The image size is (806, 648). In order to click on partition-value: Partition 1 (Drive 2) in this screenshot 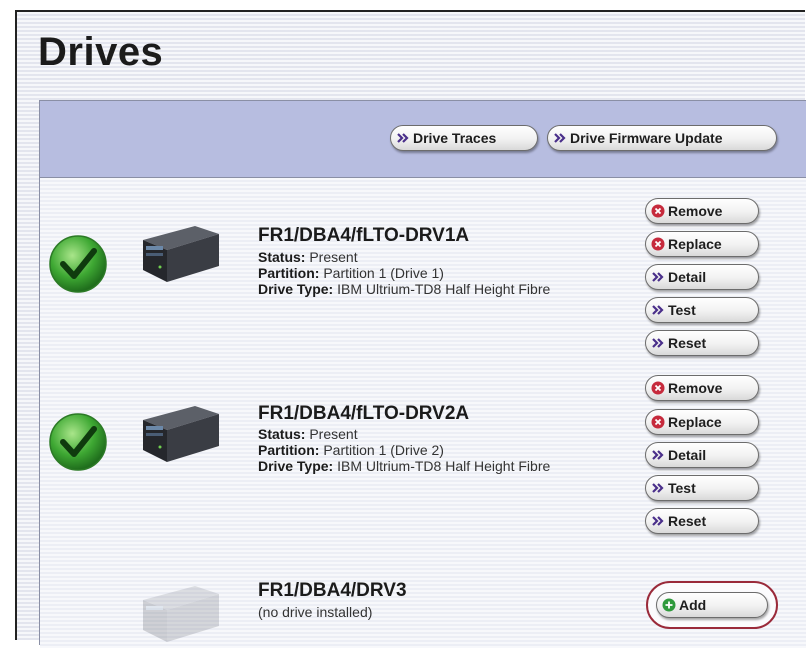, I will do `click(383, 450)`.